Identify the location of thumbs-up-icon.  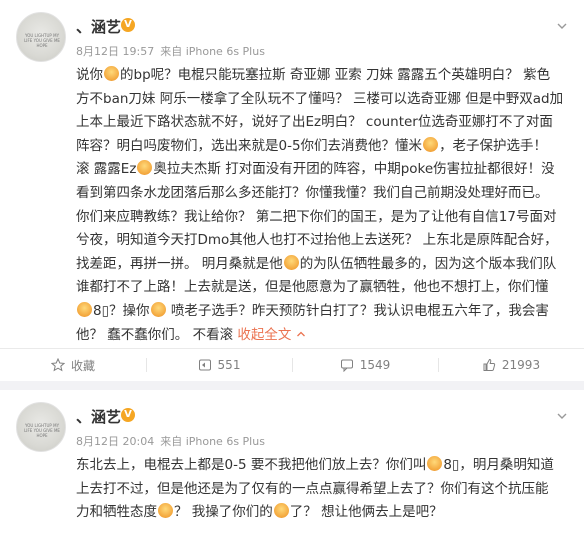
(489, 364).